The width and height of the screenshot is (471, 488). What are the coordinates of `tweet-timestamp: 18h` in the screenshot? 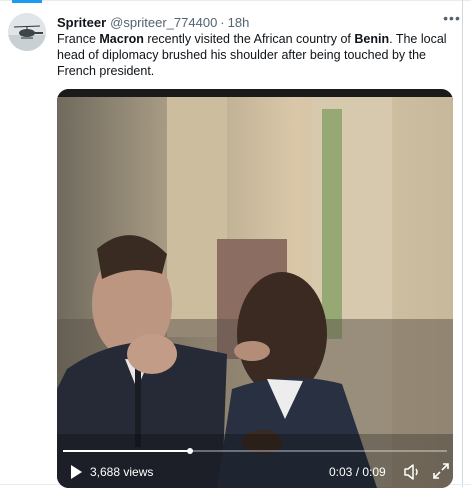 It's located at (239, 22).